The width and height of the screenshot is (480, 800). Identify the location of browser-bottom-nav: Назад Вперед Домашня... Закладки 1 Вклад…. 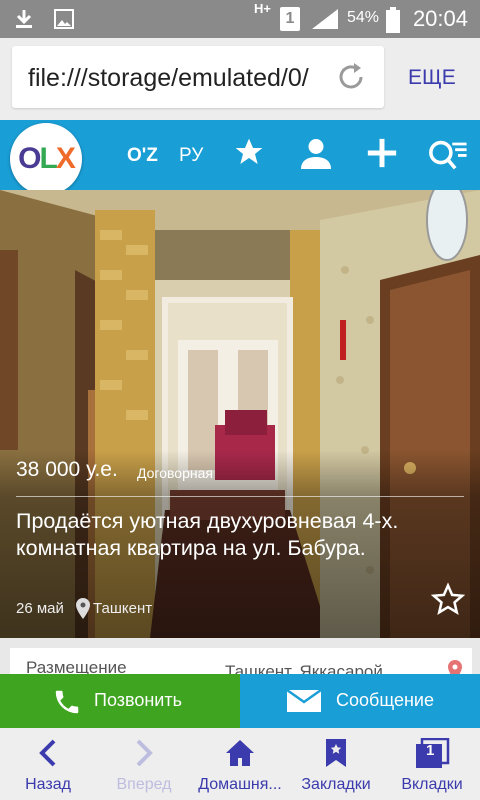
(240, 764).